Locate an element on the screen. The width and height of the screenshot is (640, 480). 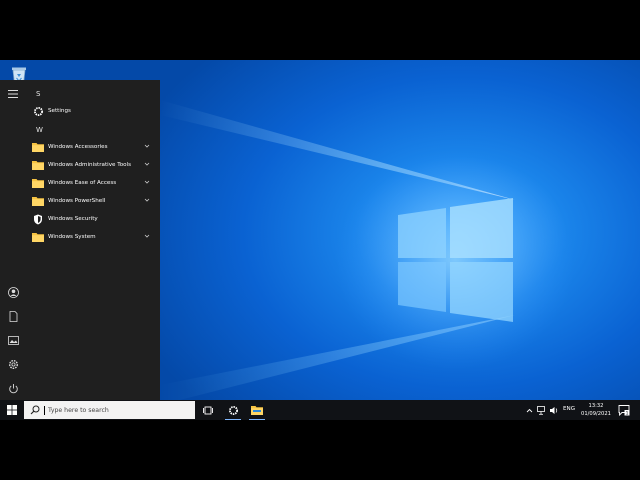
clock-time: 13:32 is located at coordinates (596, 406).